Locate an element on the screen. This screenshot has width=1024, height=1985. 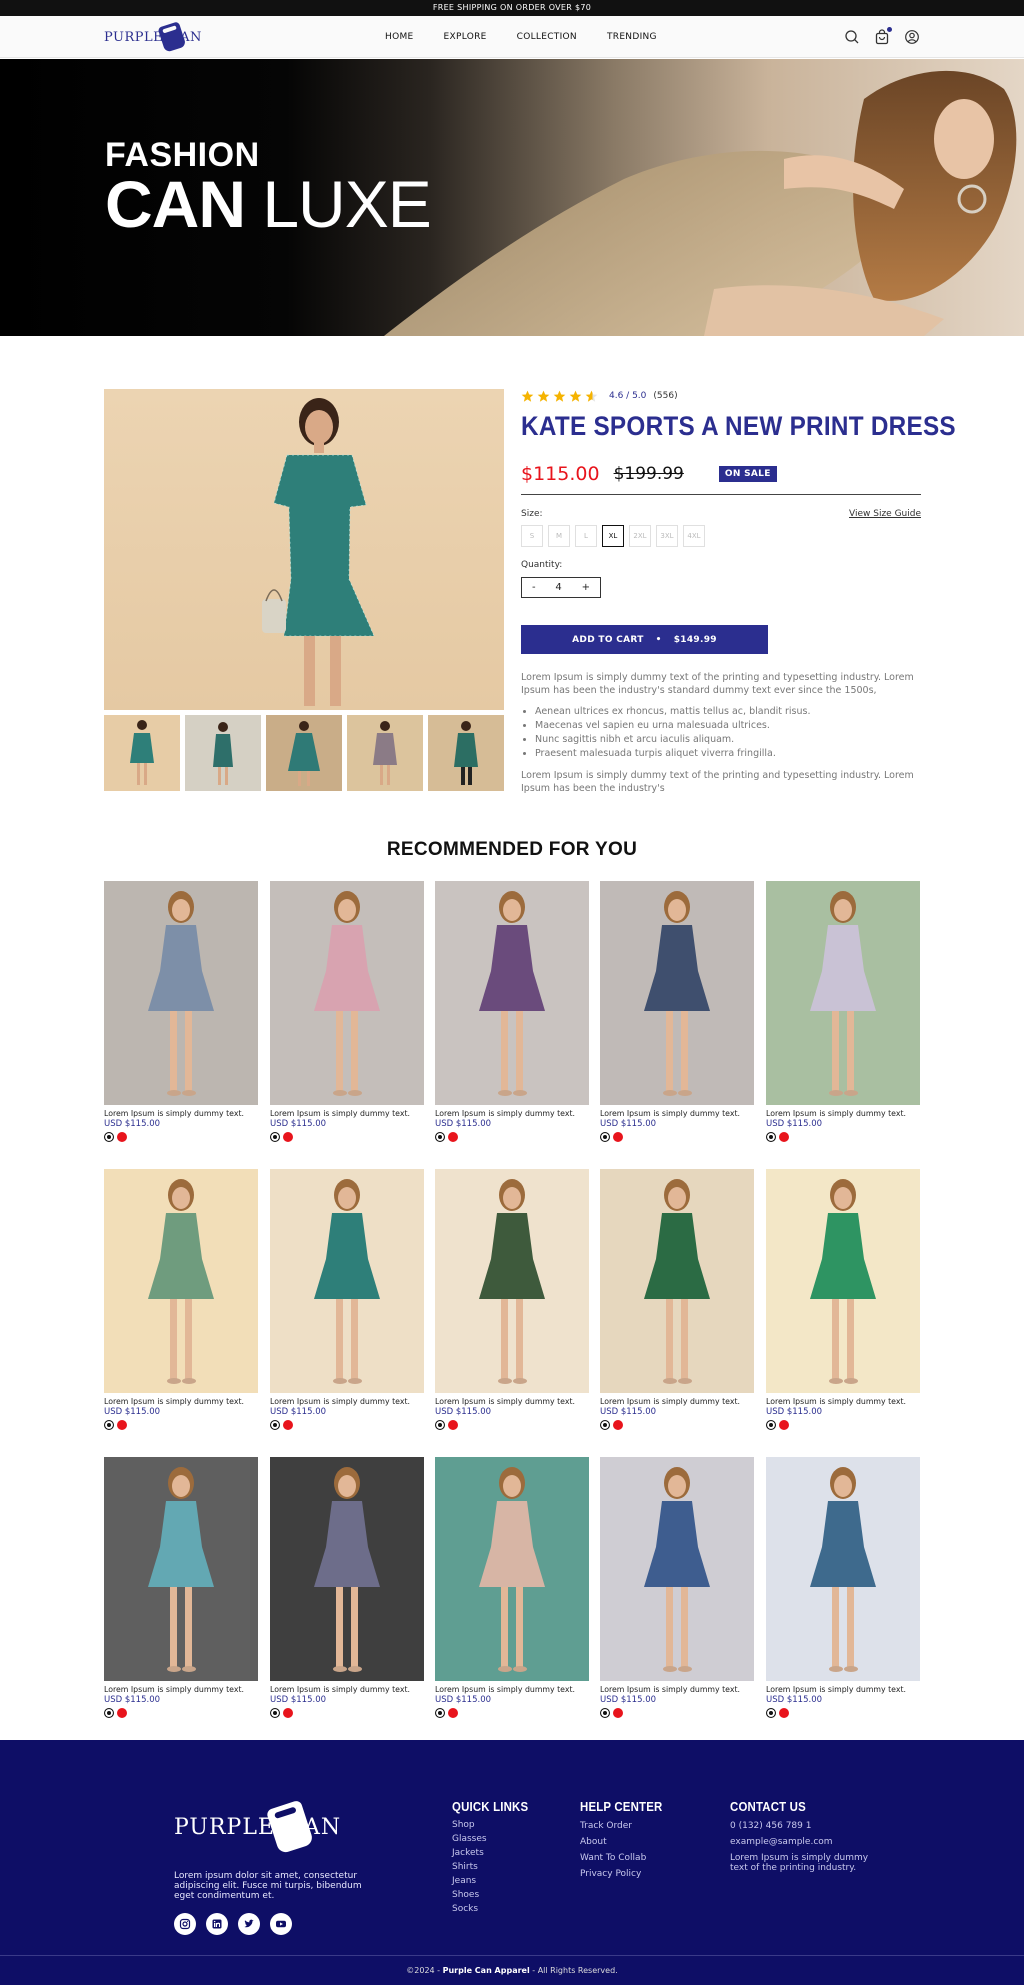
footer-link-jackets: Jackets is located at coordinates (495, 1853).